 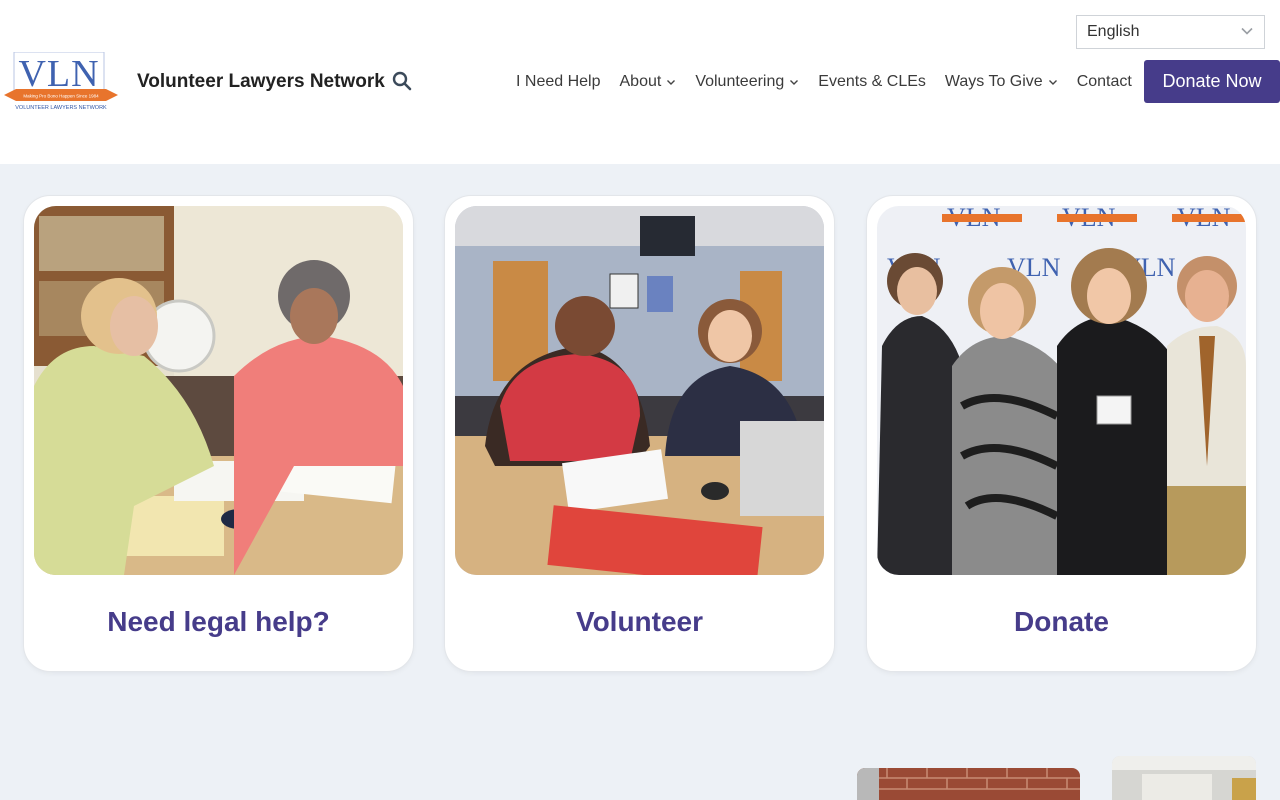 I want to click on nav-item-volunteering: Volunteering, so click(x=747, y=82).